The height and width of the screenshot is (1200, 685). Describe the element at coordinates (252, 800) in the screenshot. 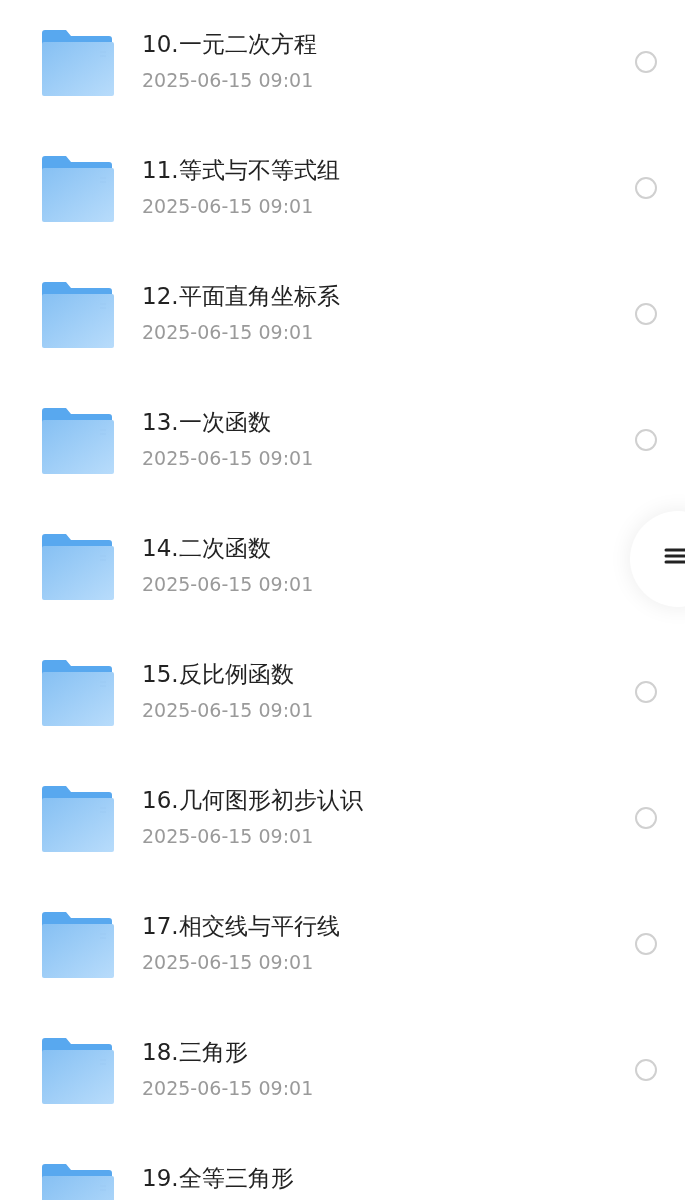

I see `folder-name: 16.几何图形初步认识` at that location.